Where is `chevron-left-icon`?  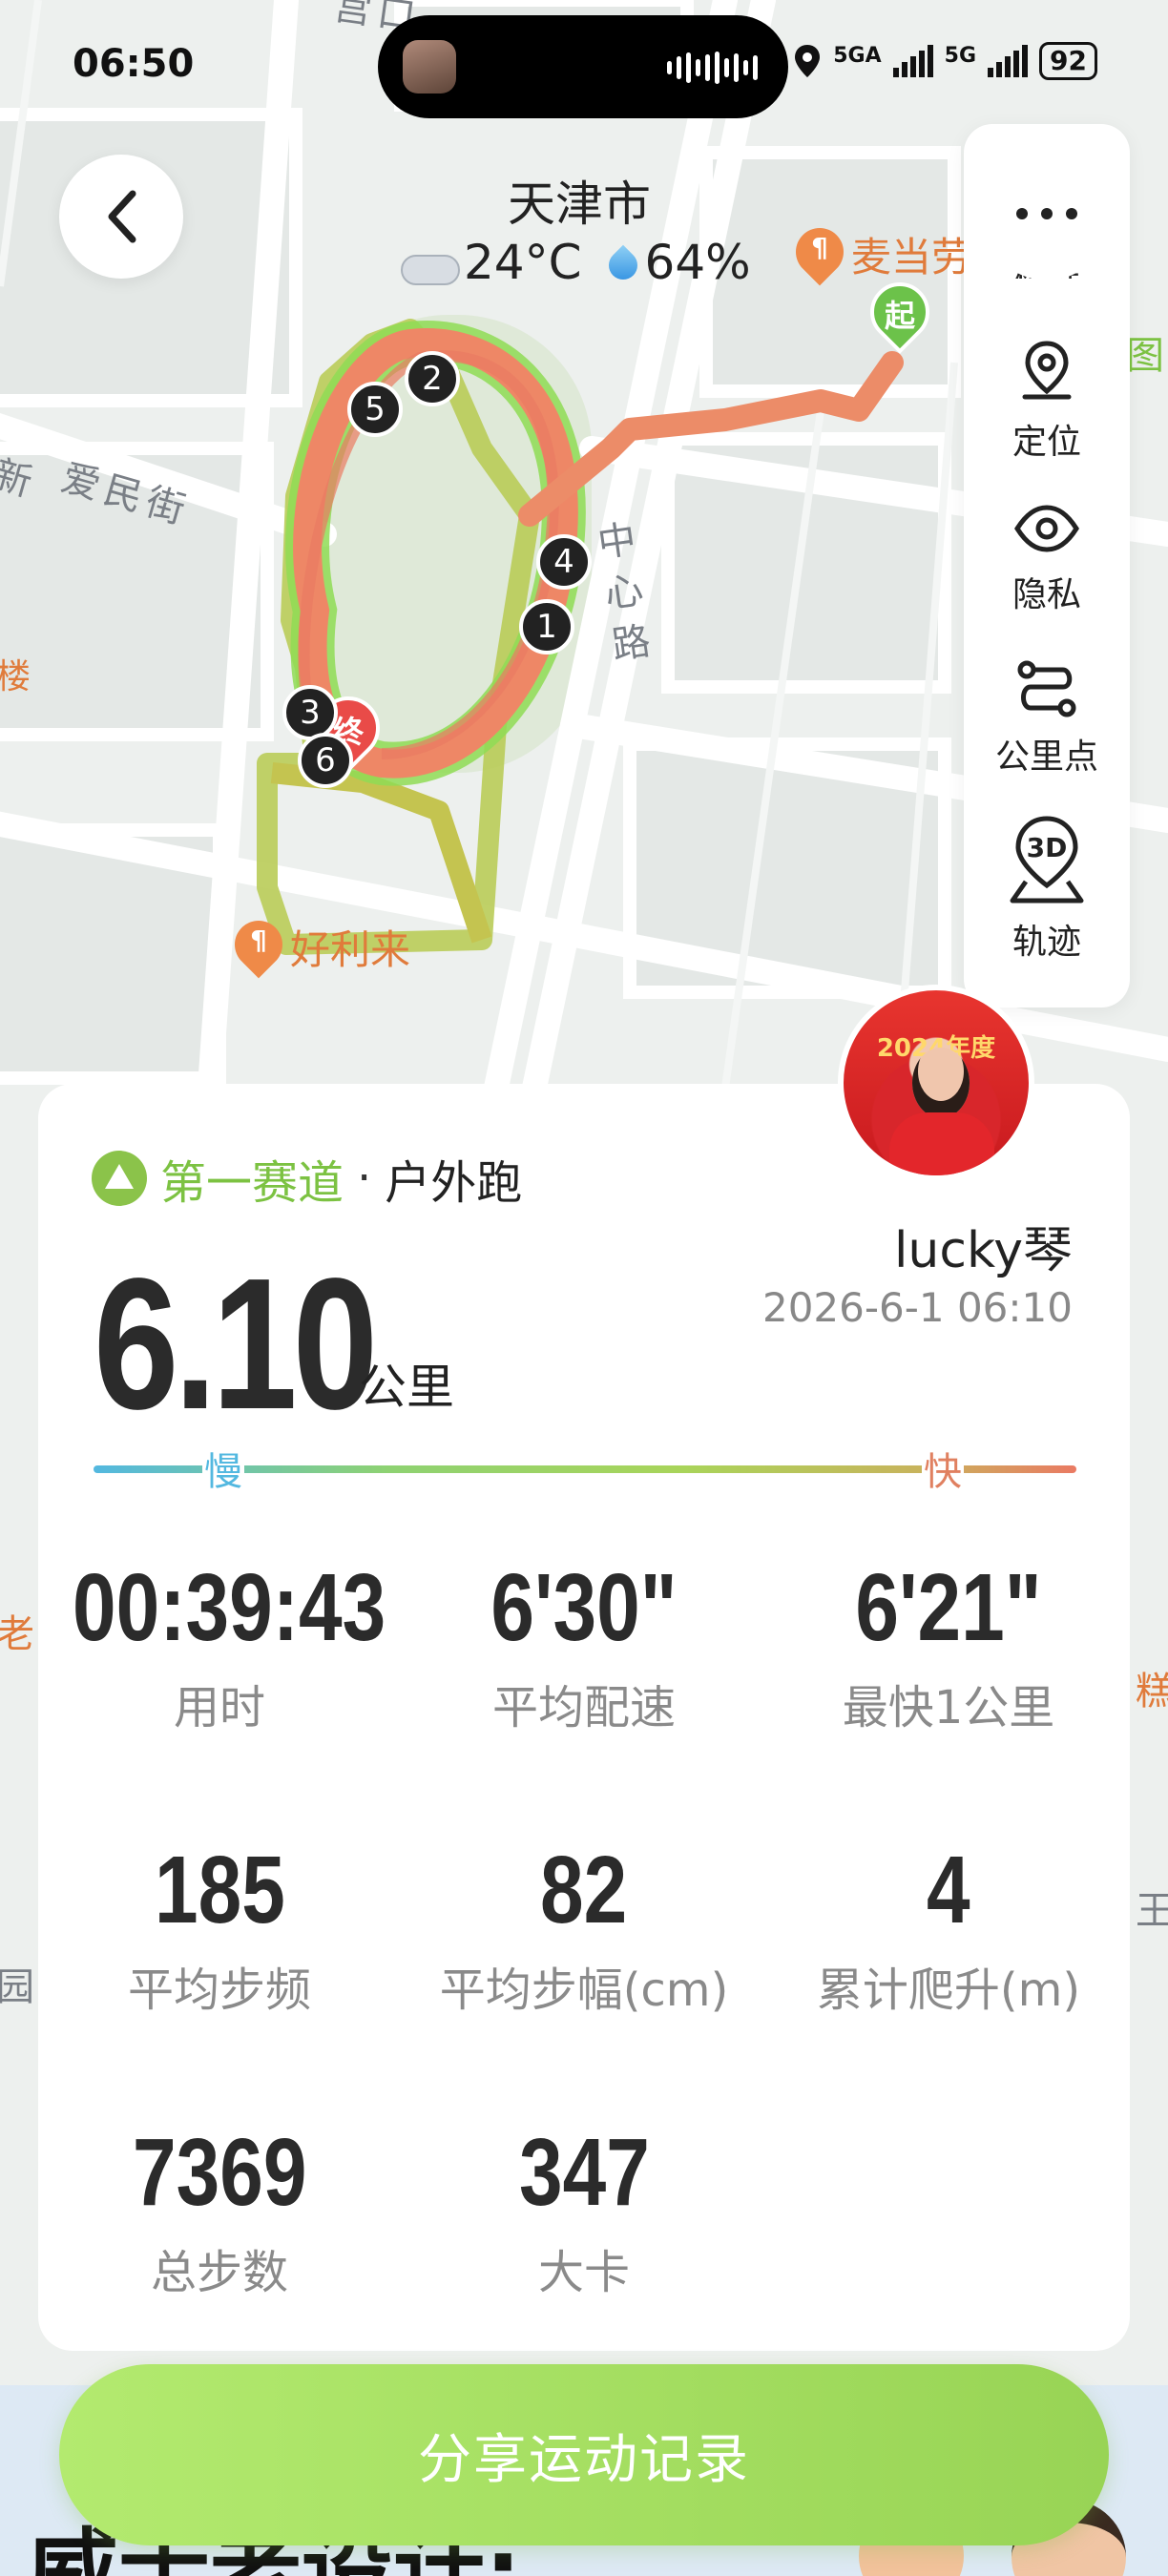
chevron-left-icon is located at coordinates (122, 216).